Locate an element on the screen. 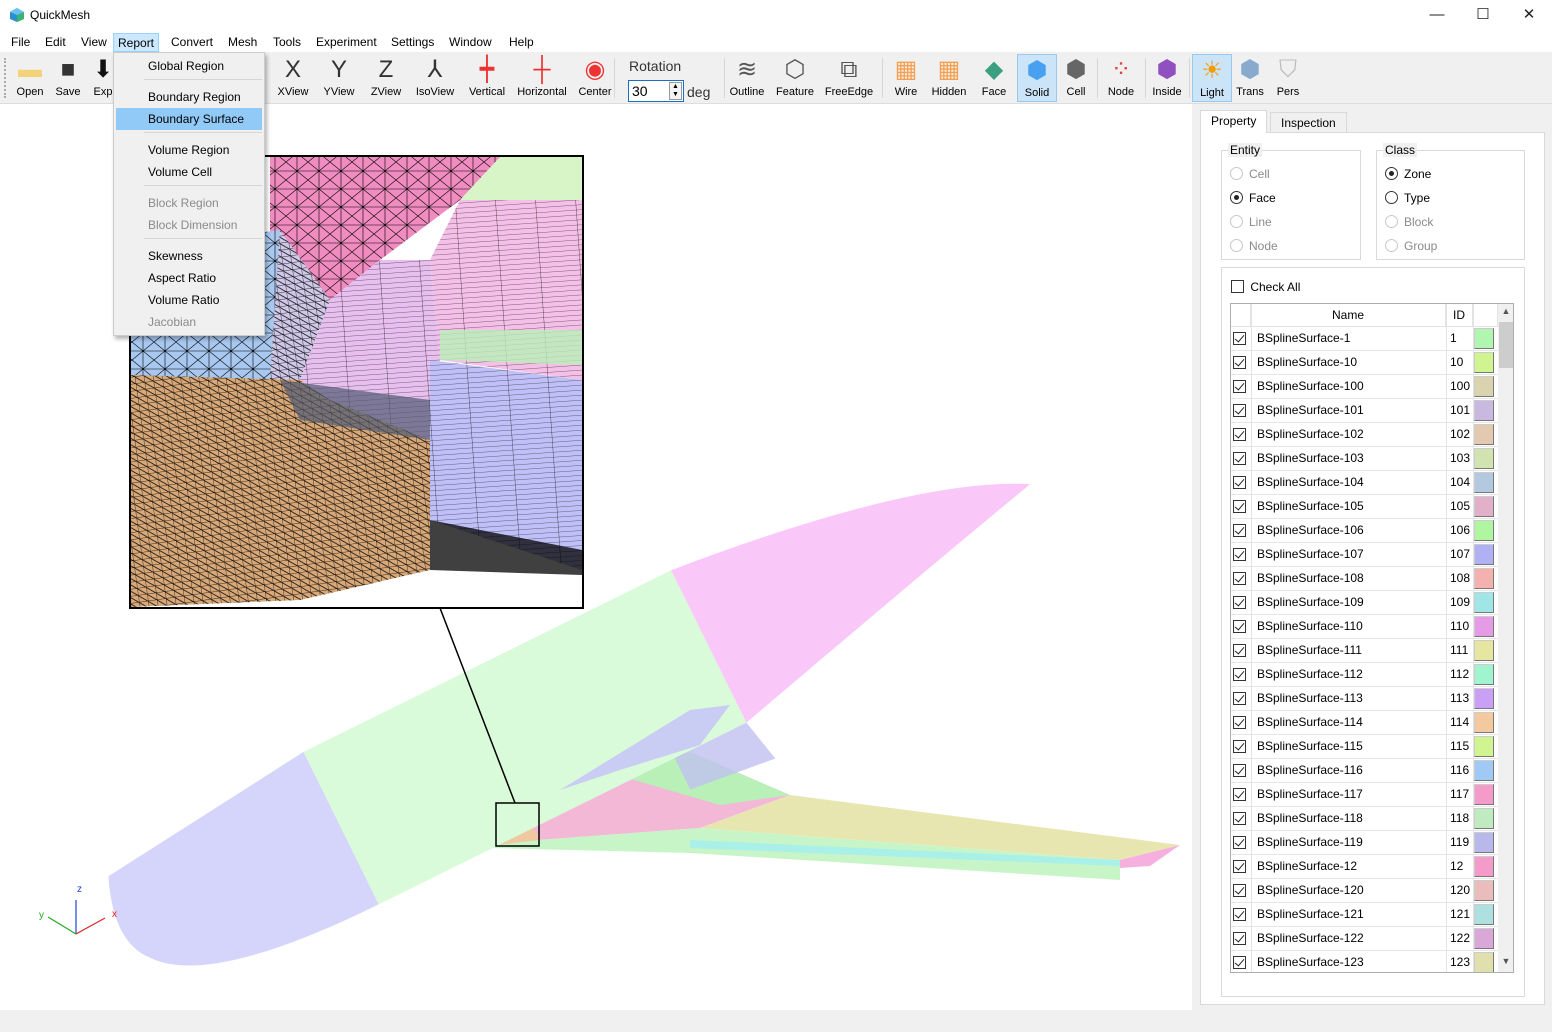 The height and width of the screenshot is (1032, 1552). toolbar-face-button: ◆ Face is located at coordinates (994, 78).